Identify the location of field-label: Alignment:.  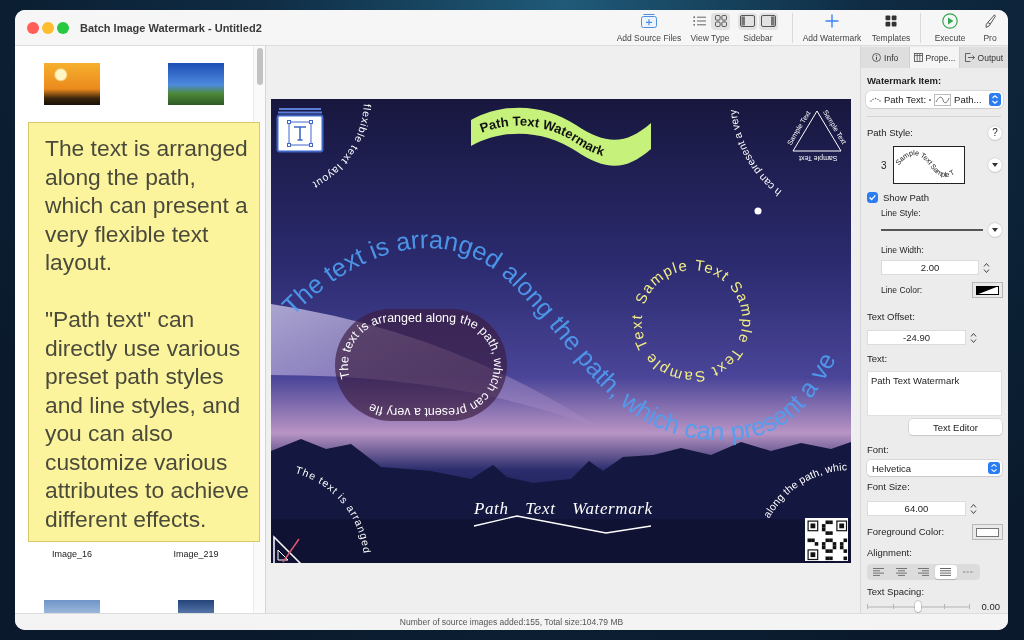
(889, 553).